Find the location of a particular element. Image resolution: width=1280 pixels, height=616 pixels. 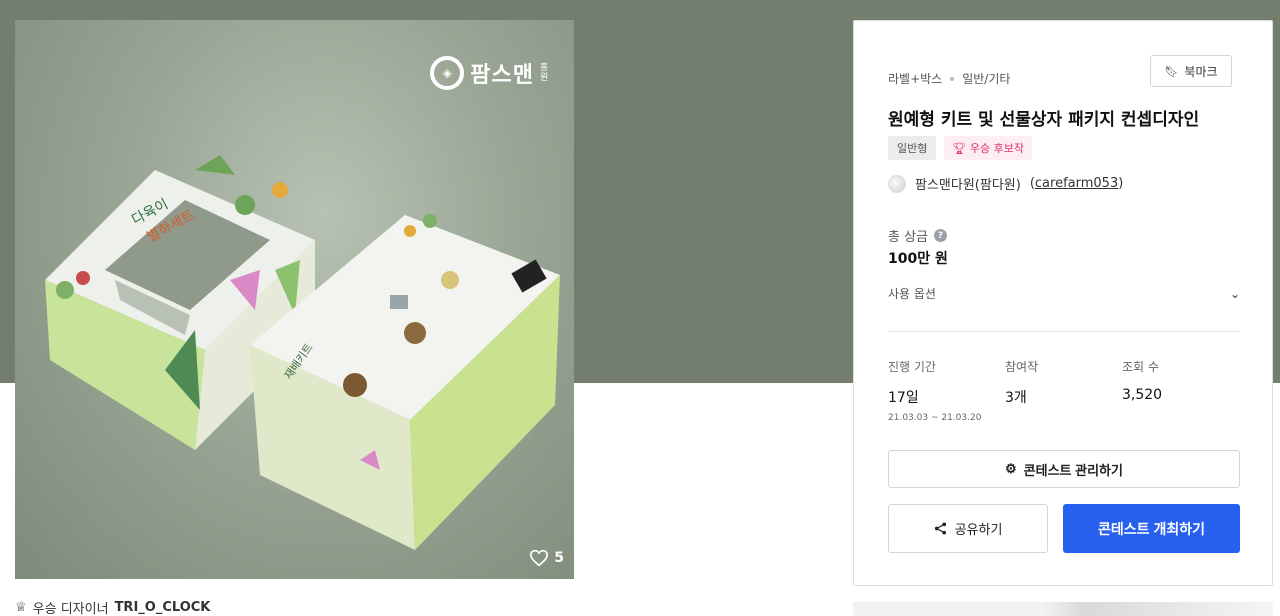

stat-value: 3,520 is located at coordinates (1142, 395).